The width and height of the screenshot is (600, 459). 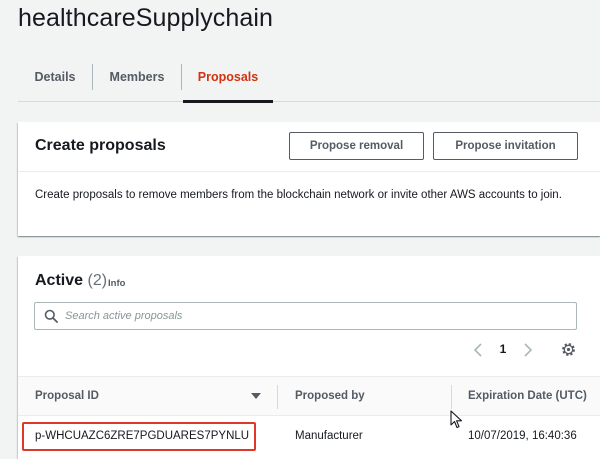 What do you see at coordinates (568, 349) in the screenshot?
I see `gear-icon` at bounding box center [568, 349].